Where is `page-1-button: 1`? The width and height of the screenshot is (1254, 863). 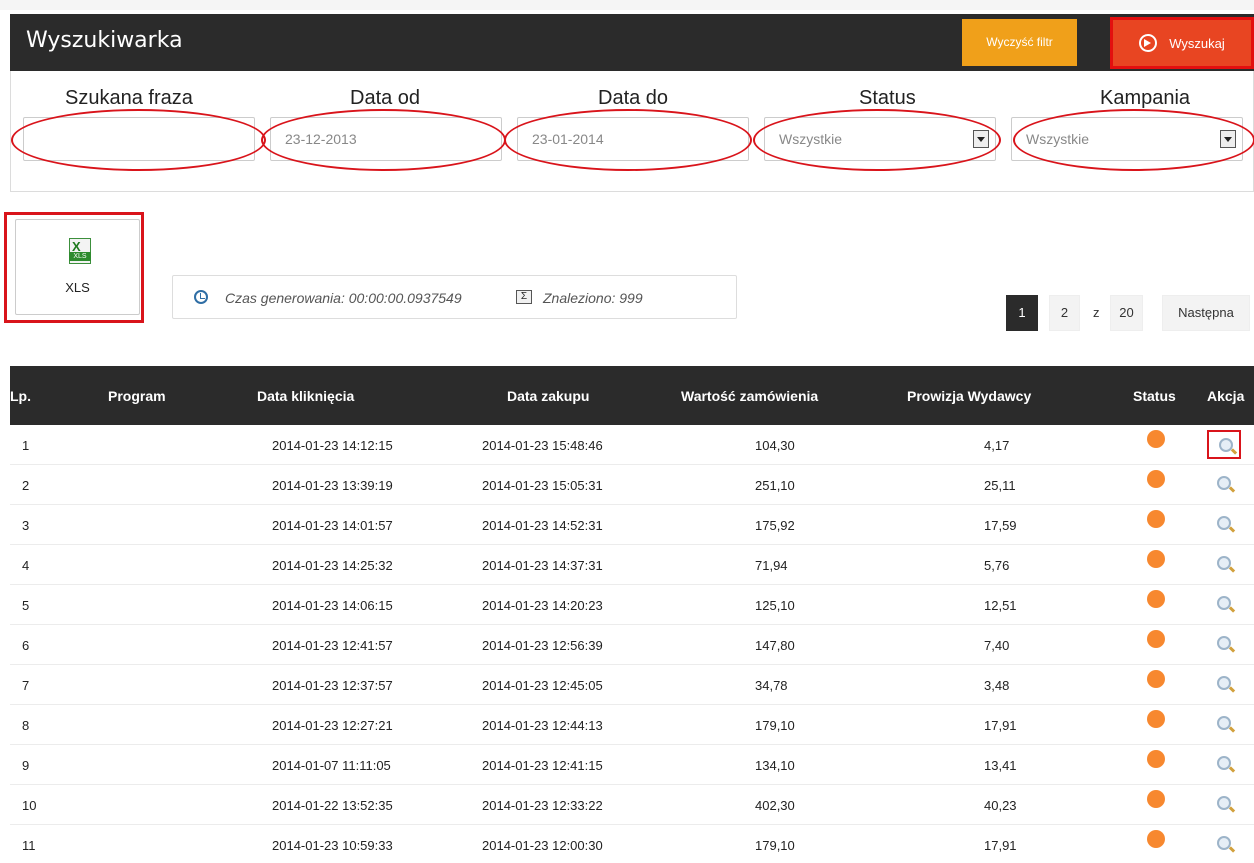 page-1-button: 1 is located at coordinates (1022, 313).